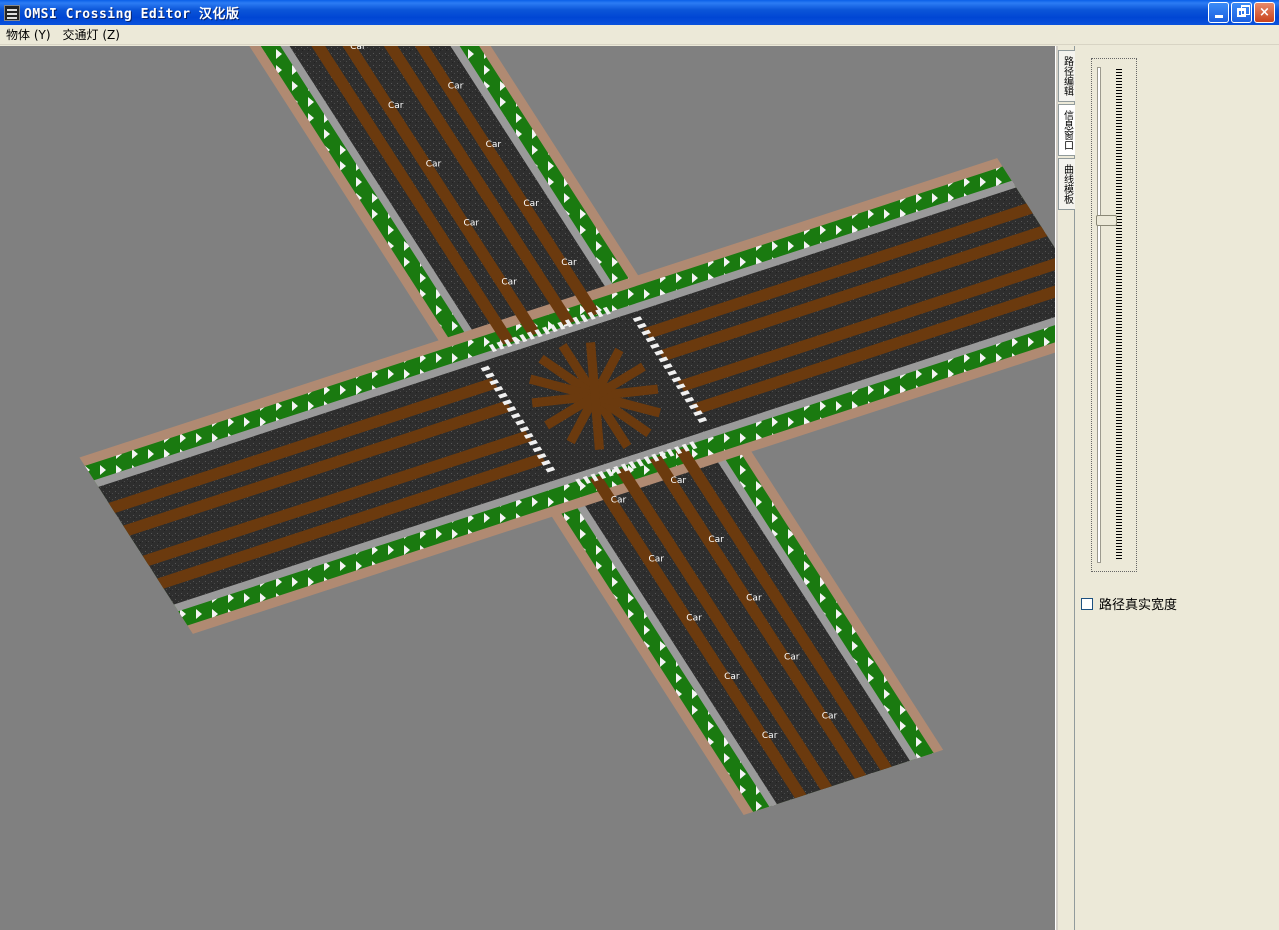 Image resolution: width=1279 pixels, height=930 pixels. What do you see at coordinates (1119, 315) in the screenshot?
I see `slider-ticks` at bounding box center [1119, 315].